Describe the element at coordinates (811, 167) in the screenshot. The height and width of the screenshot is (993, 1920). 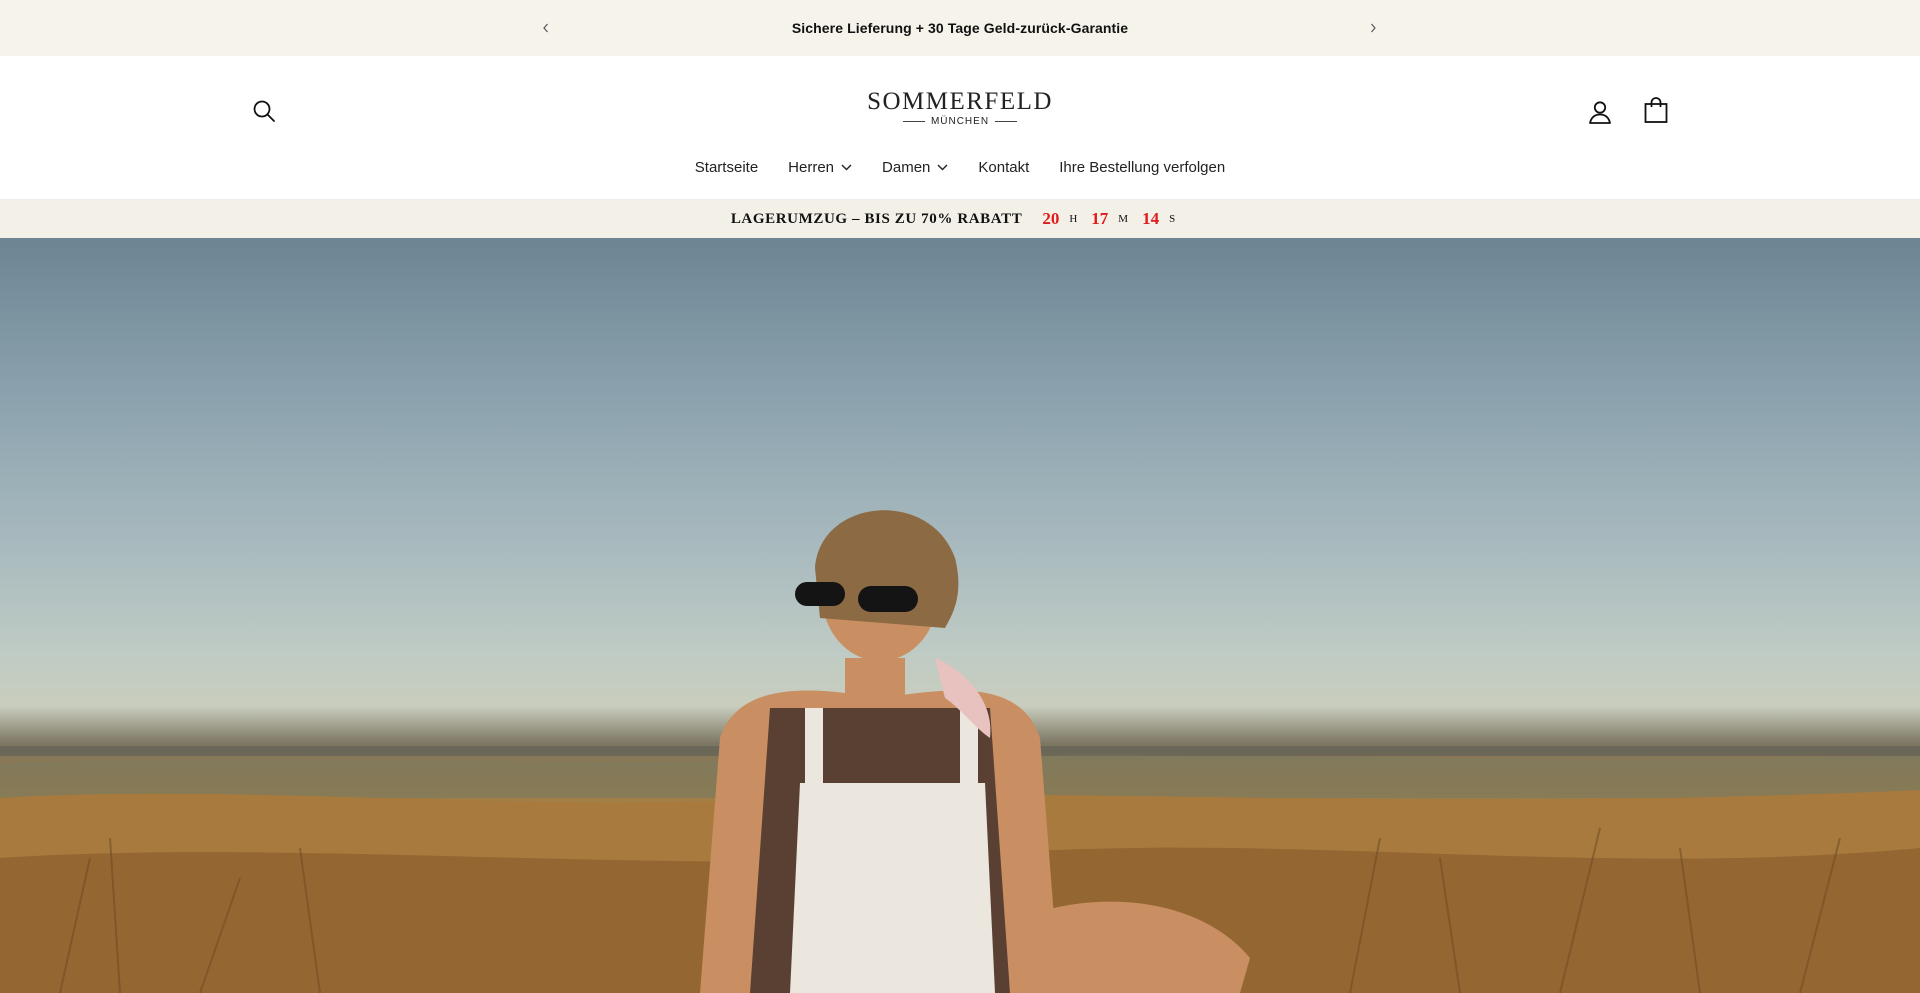
I see `nav-item-label: Herren` at that location.